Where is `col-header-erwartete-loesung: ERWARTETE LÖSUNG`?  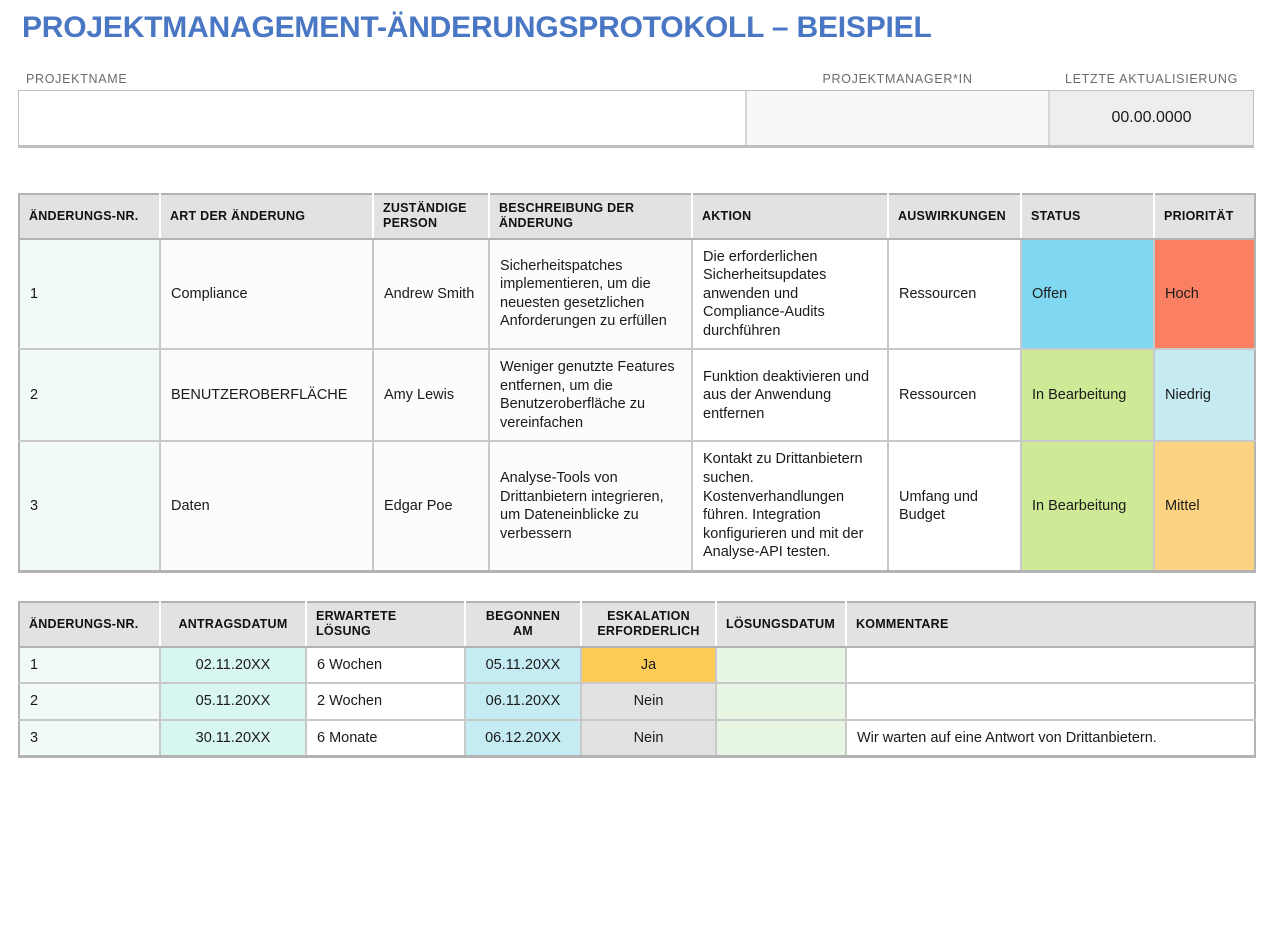 col-header-erwartete-loesung: ERWARTETE LÖSUNG is located at coordinates (386, 625).